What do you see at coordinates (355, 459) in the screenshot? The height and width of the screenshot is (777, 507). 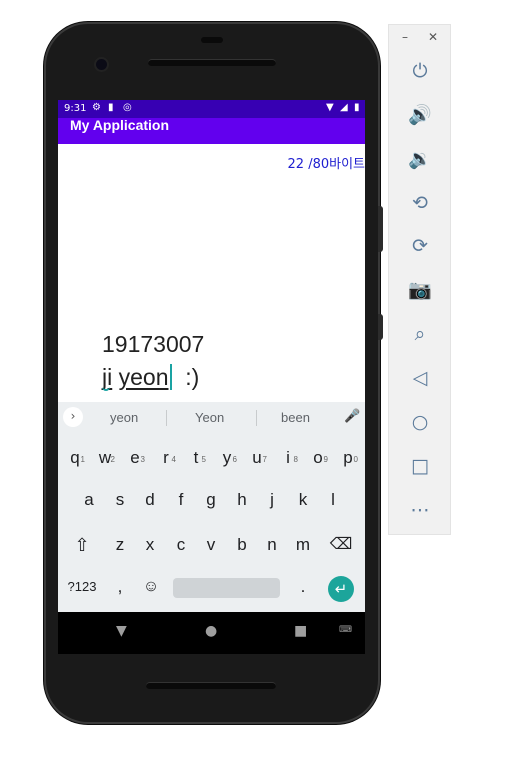 I see `key-hint: 0` at bounding box center [355, 459].